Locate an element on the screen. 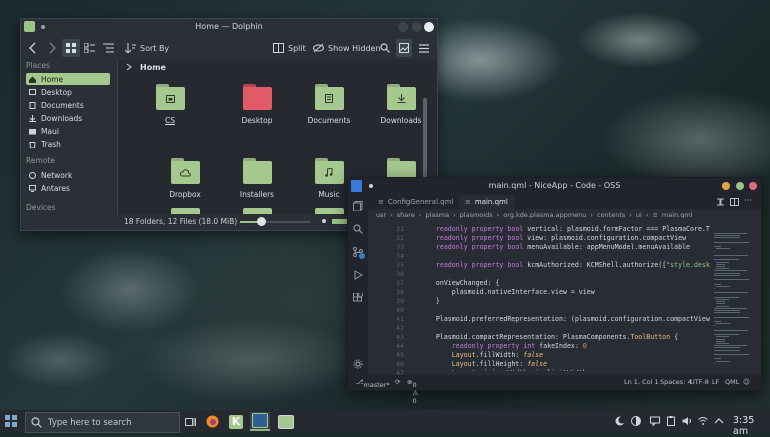 Image resolution: width=770 pixels, height=437 pixels. extensions-icon is located at coordinates (358, 298).